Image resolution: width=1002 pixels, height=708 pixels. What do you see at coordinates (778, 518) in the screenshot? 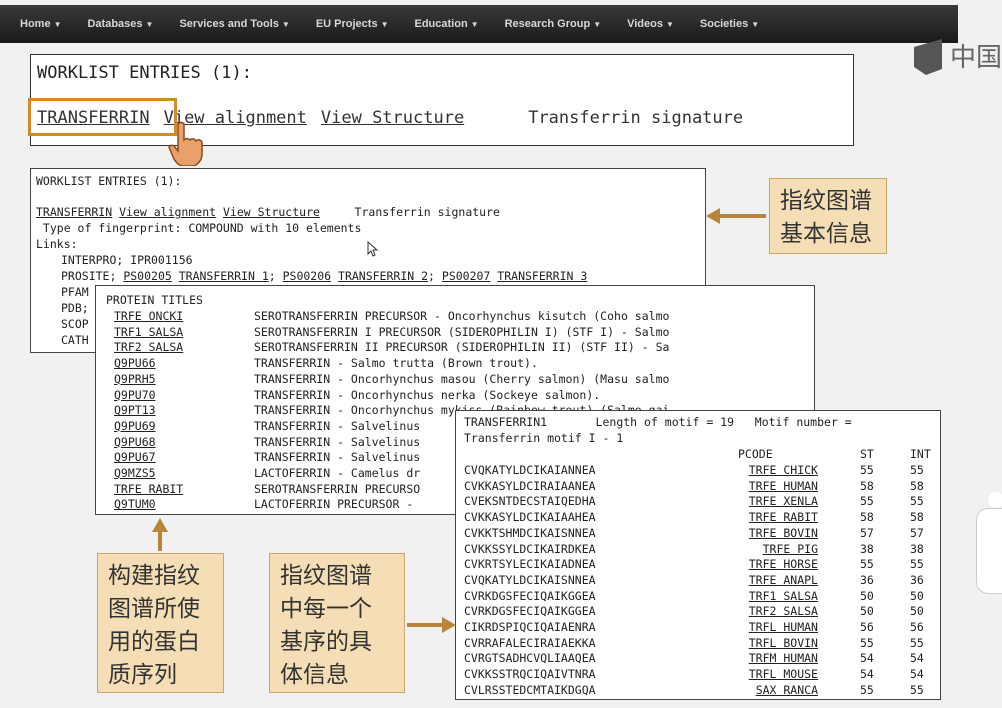
I see `pcode-link: TRFE RABIT` at bounding box center [778, 518].